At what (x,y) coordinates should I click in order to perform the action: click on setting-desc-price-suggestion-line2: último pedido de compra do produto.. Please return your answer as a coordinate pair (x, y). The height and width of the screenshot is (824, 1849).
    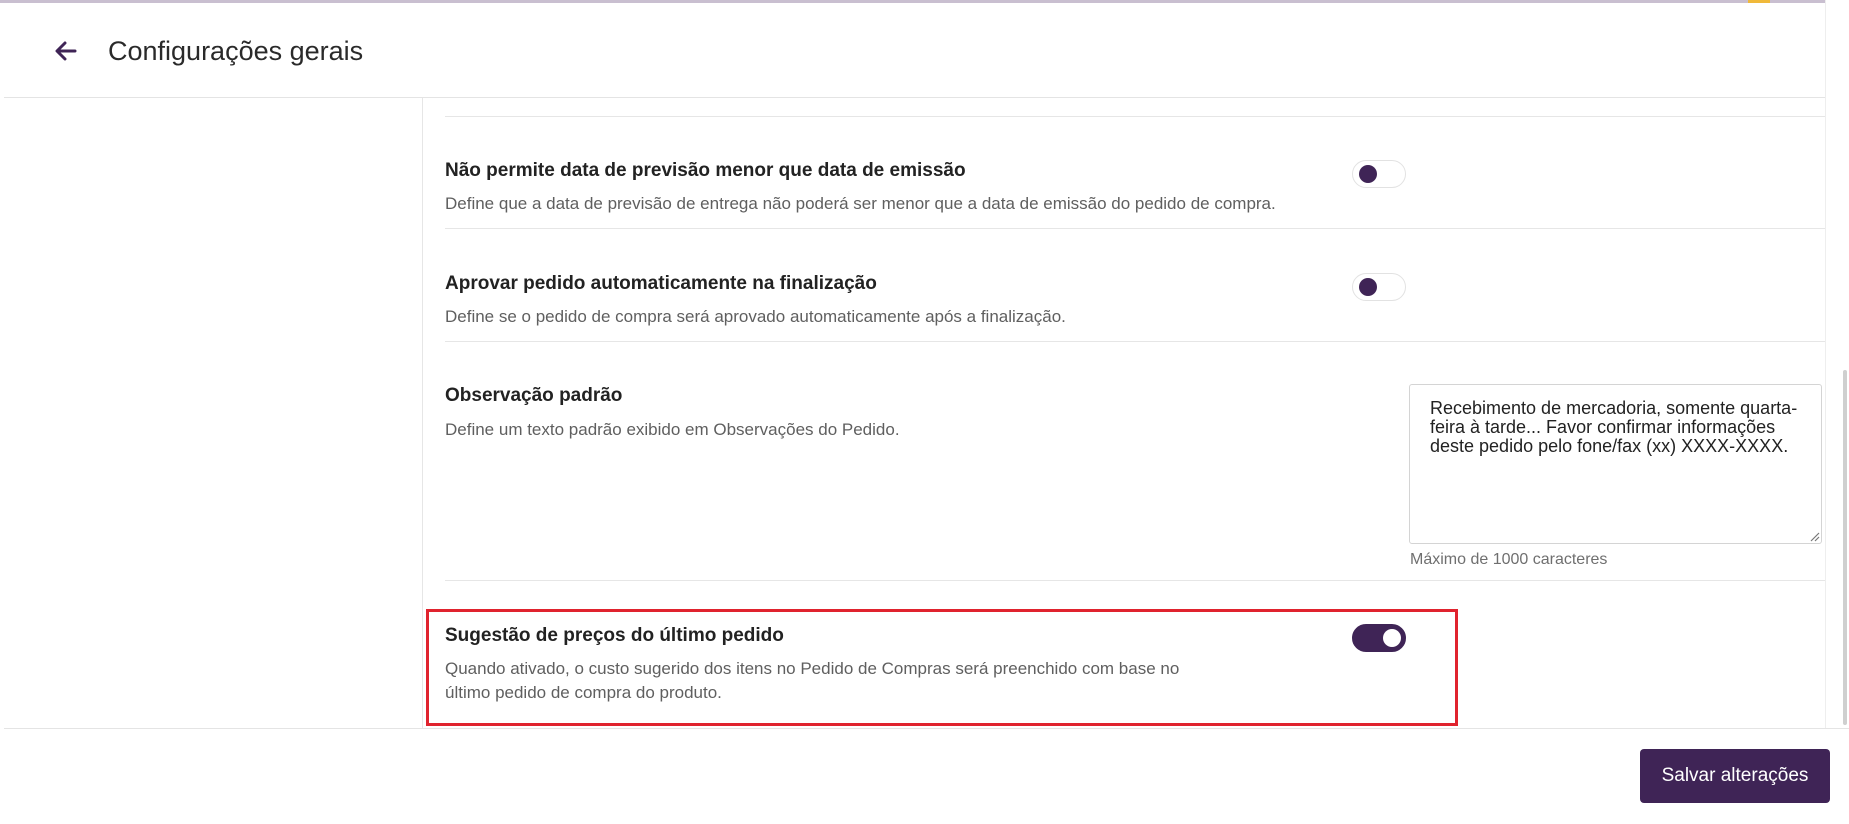
    Looking at the image, I should click on (583, 692).